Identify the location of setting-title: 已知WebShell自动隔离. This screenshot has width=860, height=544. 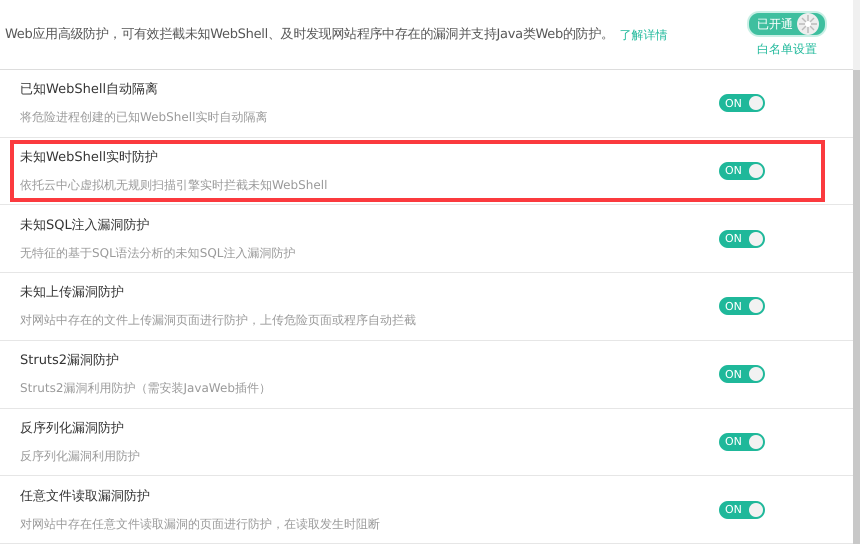
(90, 89).